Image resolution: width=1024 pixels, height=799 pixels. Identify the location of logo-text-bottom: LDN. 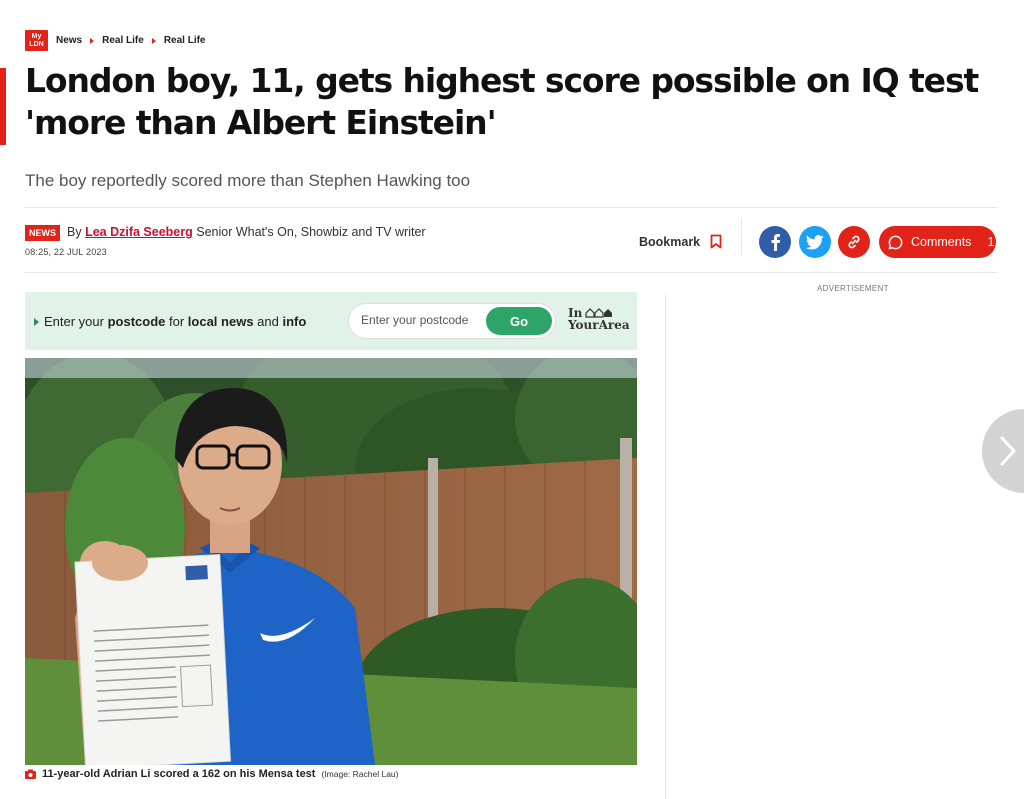
(36, 44).